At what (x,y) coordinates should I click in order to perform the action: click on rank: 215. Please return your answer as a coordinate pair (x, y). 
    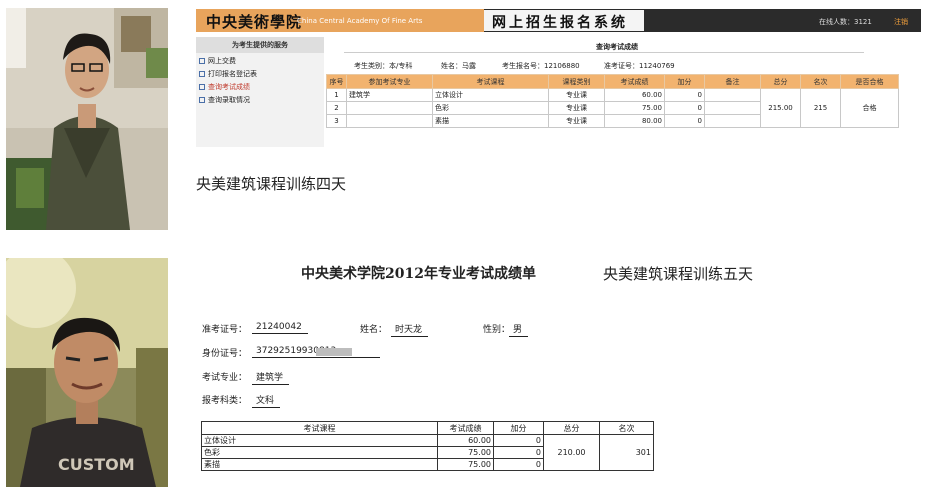
    Looking at the image, I should click on (820, 108).